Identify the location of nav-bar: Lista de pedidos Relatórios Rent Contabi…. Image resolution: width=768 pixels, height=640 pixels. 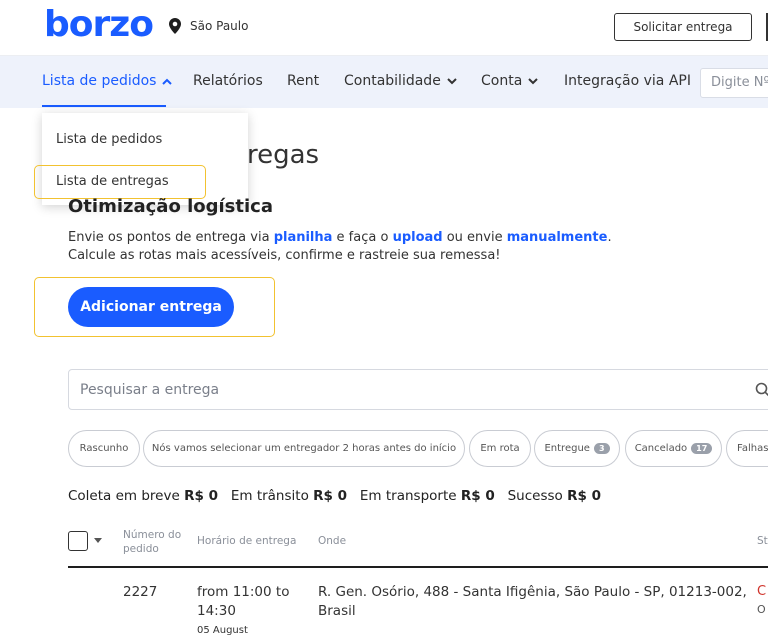
(384, 82).